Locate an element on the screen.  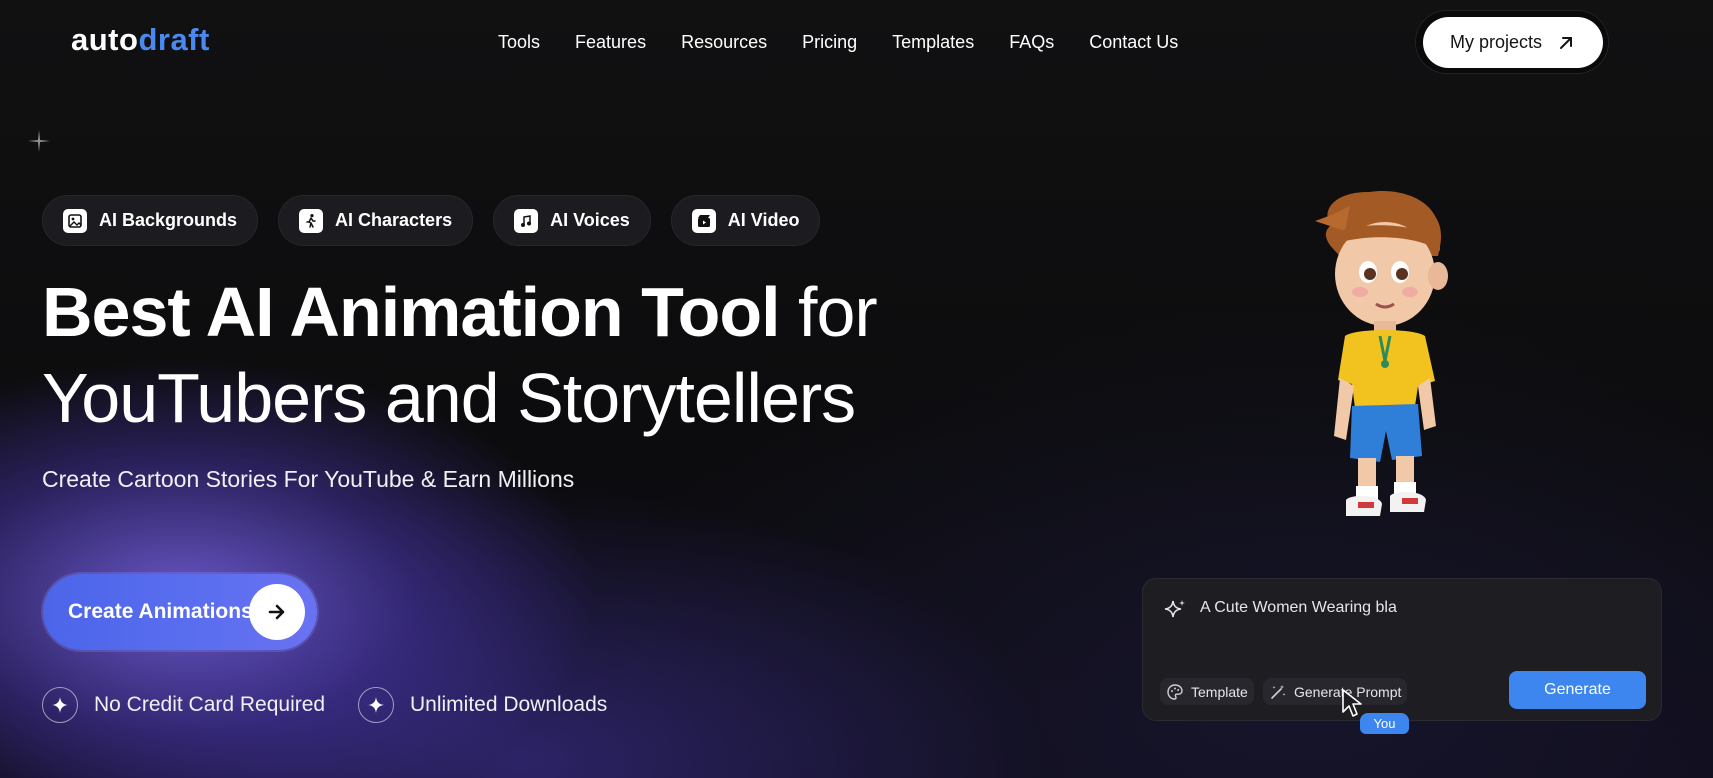
logo-text-auto: auto is located at coordinates (105, 39).